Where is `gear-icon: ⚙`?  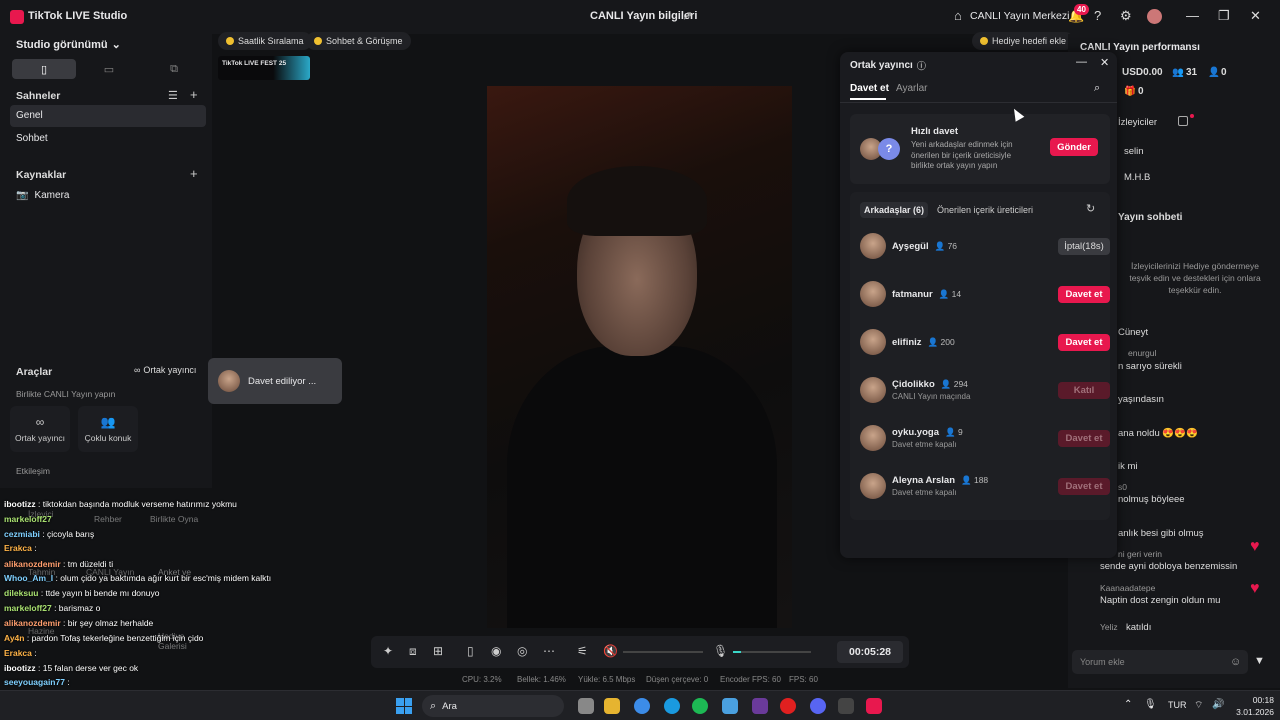
gear-icon: ⚙ is located at coordinates (1126, 16).